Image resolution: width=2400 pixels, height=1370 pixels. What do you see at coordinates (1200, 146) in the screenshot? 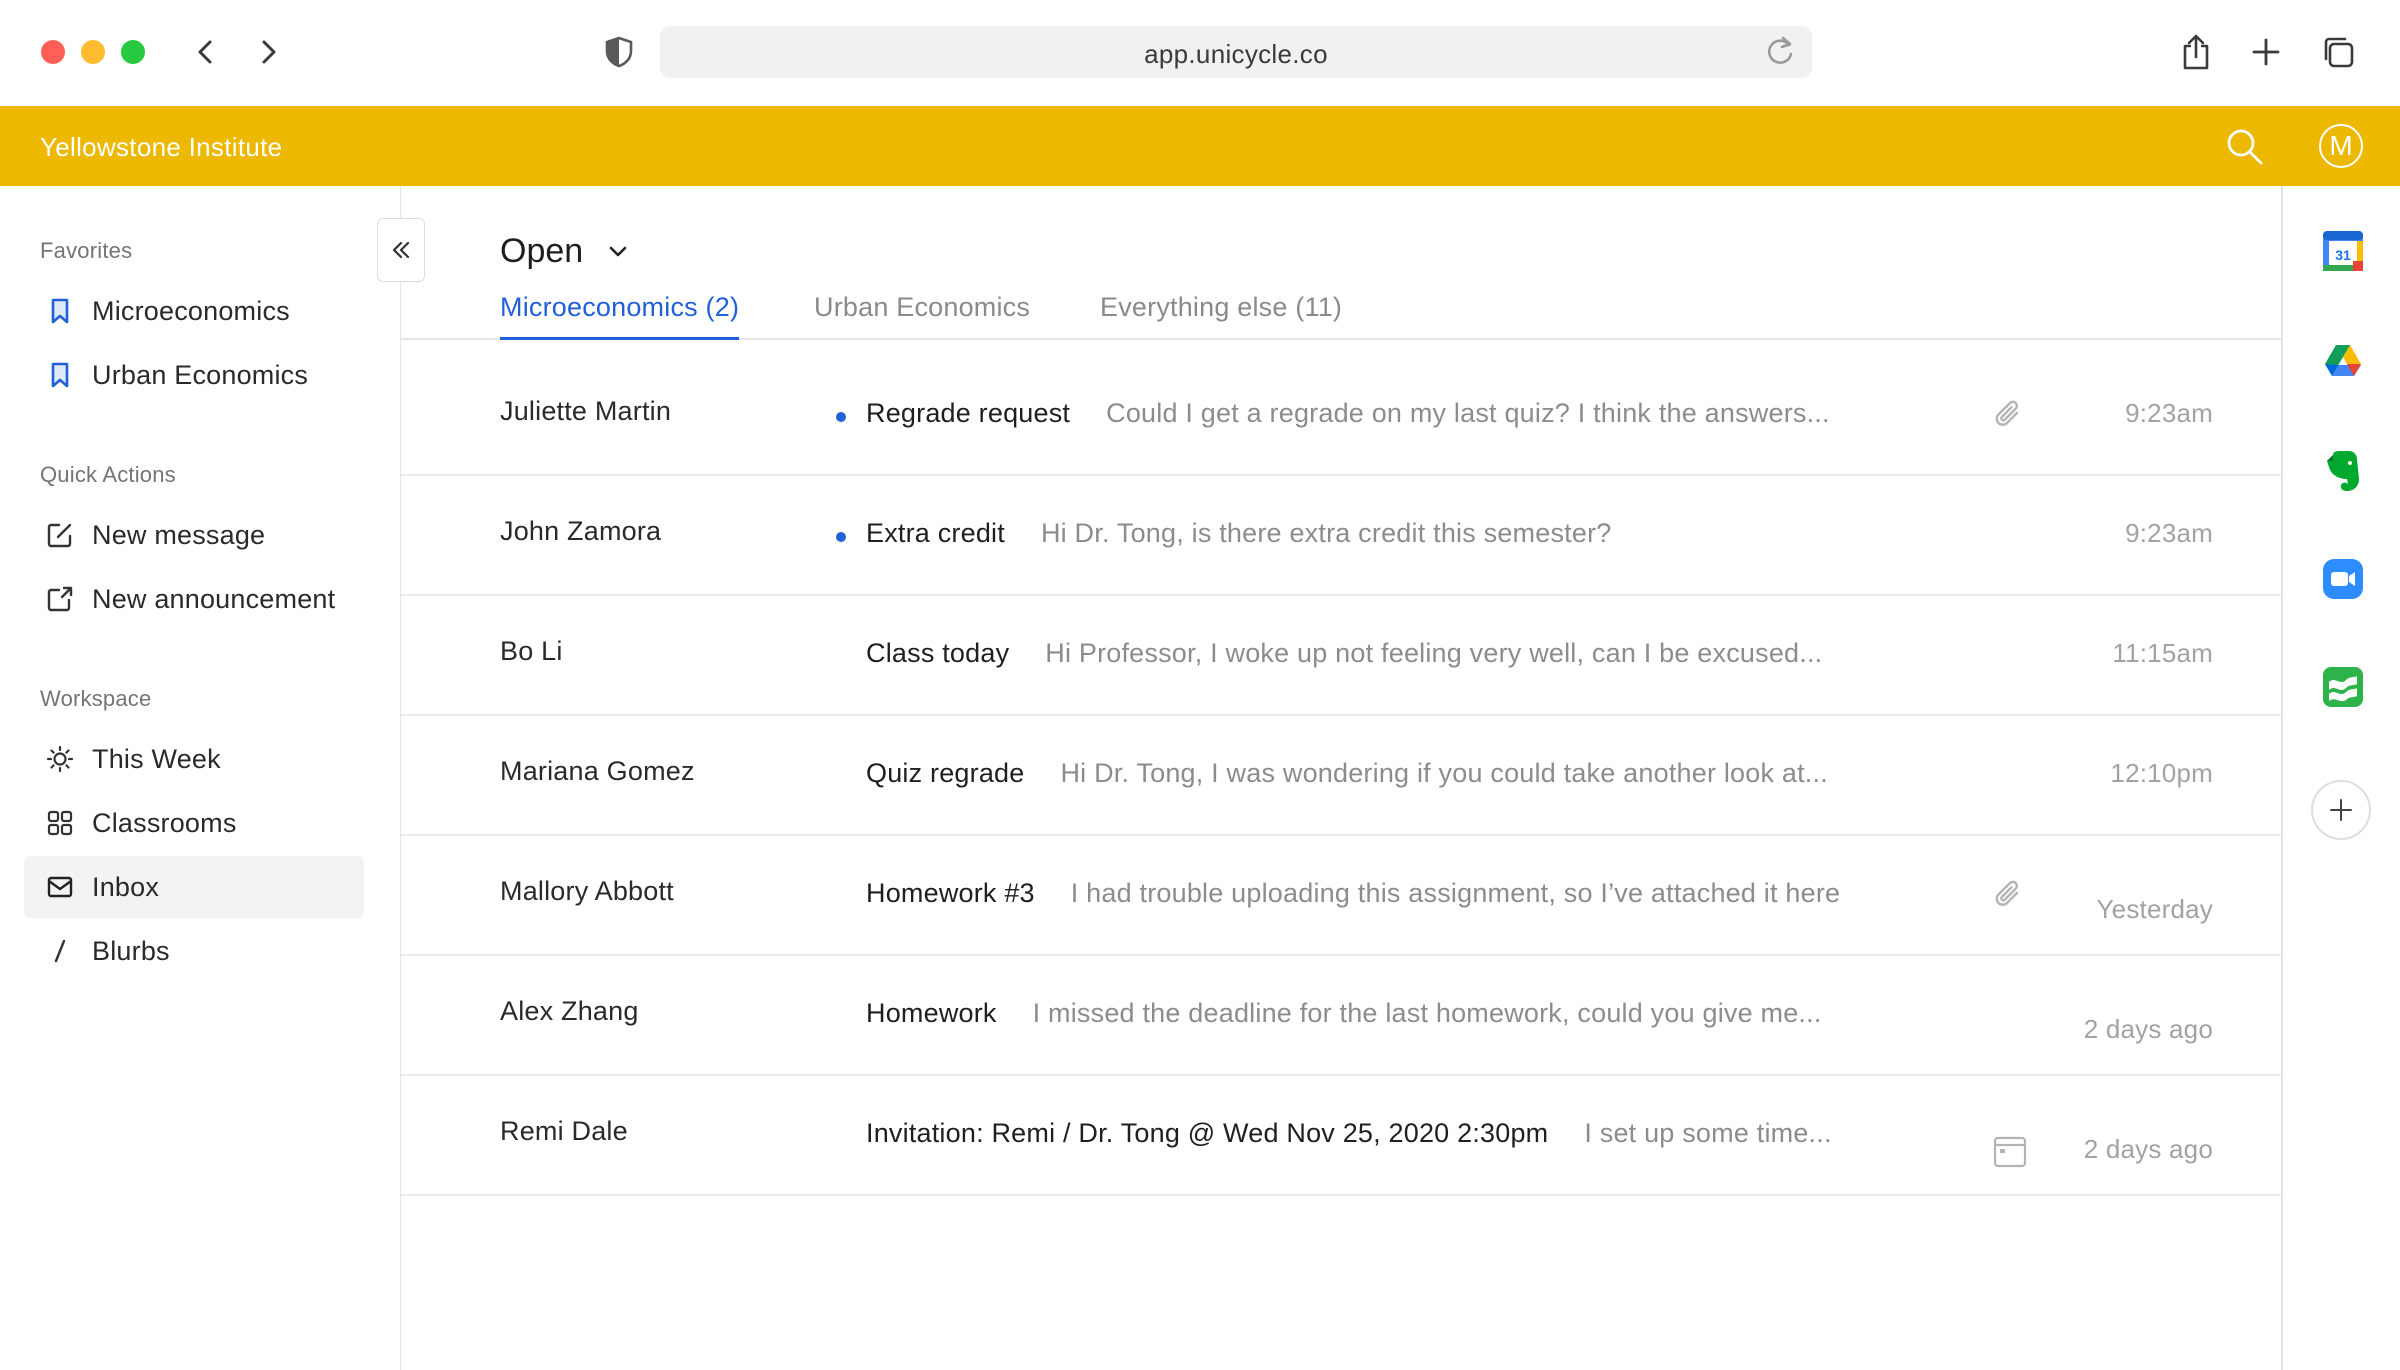
I see `app-header: Yellowstone Institute M` at bounding box center [1200, 146].